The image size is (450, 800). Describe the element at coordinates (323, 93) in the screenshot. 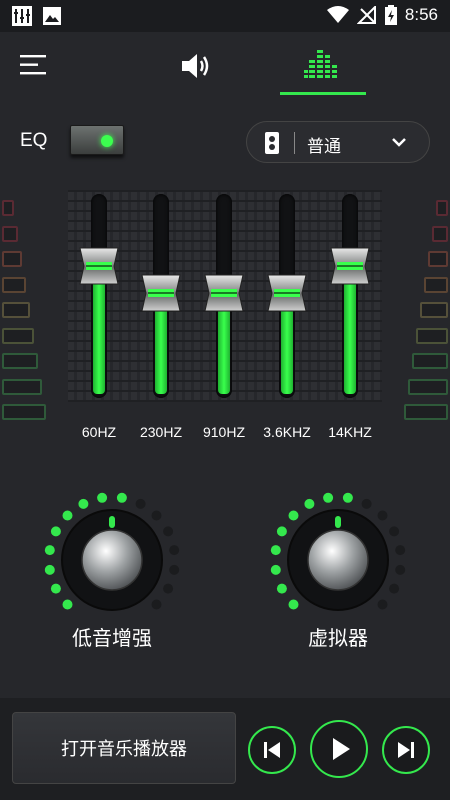

I see `active-tab-indicator` at that location.